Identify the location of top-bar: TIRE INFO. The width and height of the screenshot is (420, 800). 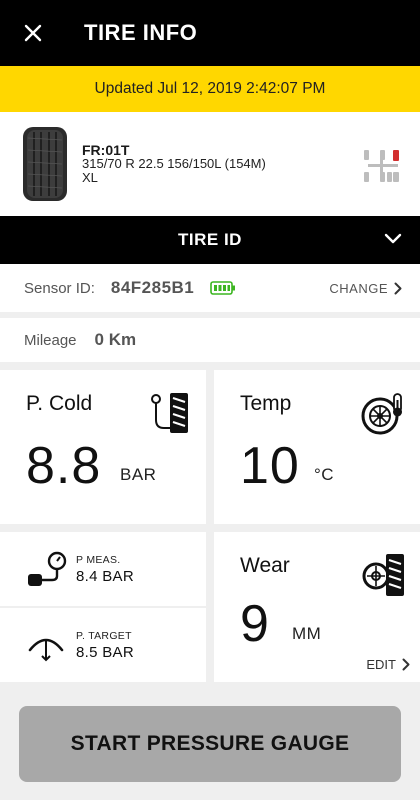
(210, 33).